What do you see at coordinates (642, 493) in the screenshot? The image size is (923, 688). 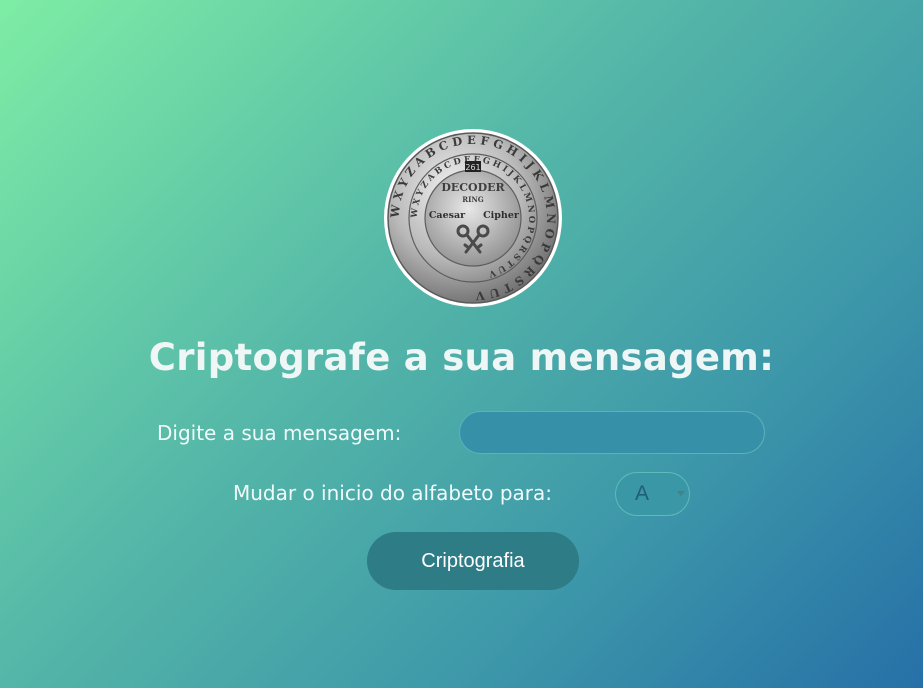 I see `shift-selected-value: A` at bounding box center [642, 493].